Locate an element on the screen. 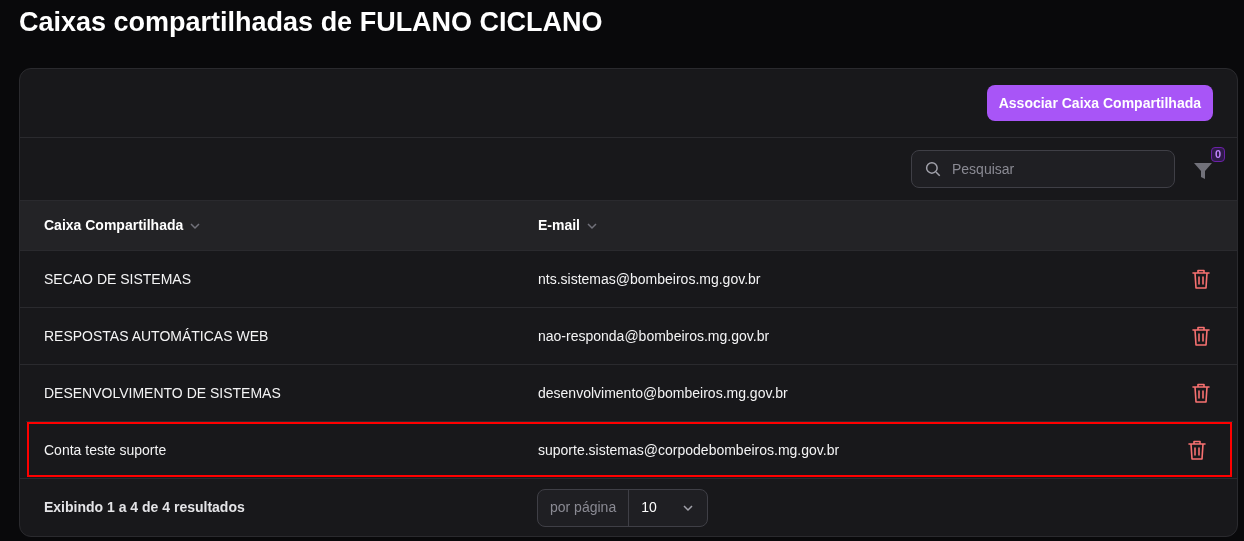 The width and height of the screenshot is (1244, 541). table-cell-text: suporte.sistemas@corpodebombeiros.mg.gov.br is located at coordinates (689, 450).